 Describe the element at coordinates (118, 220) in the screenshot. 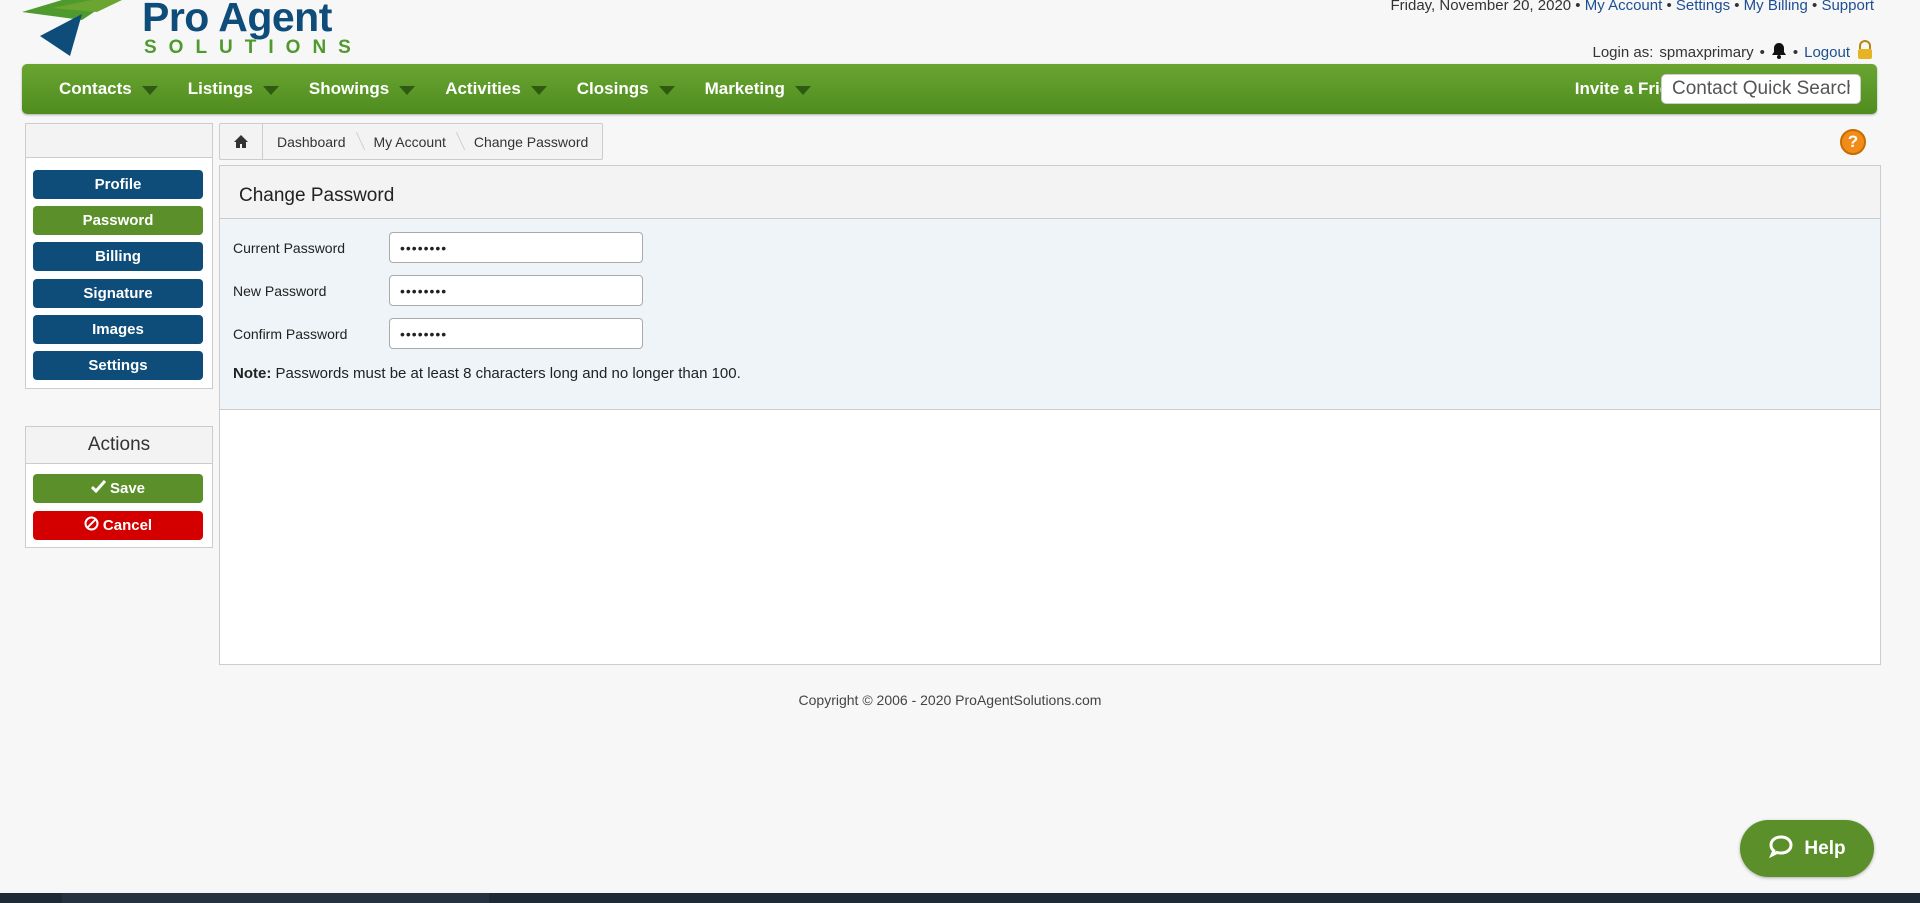

I see `sidebar-item-password: Password` at that location.